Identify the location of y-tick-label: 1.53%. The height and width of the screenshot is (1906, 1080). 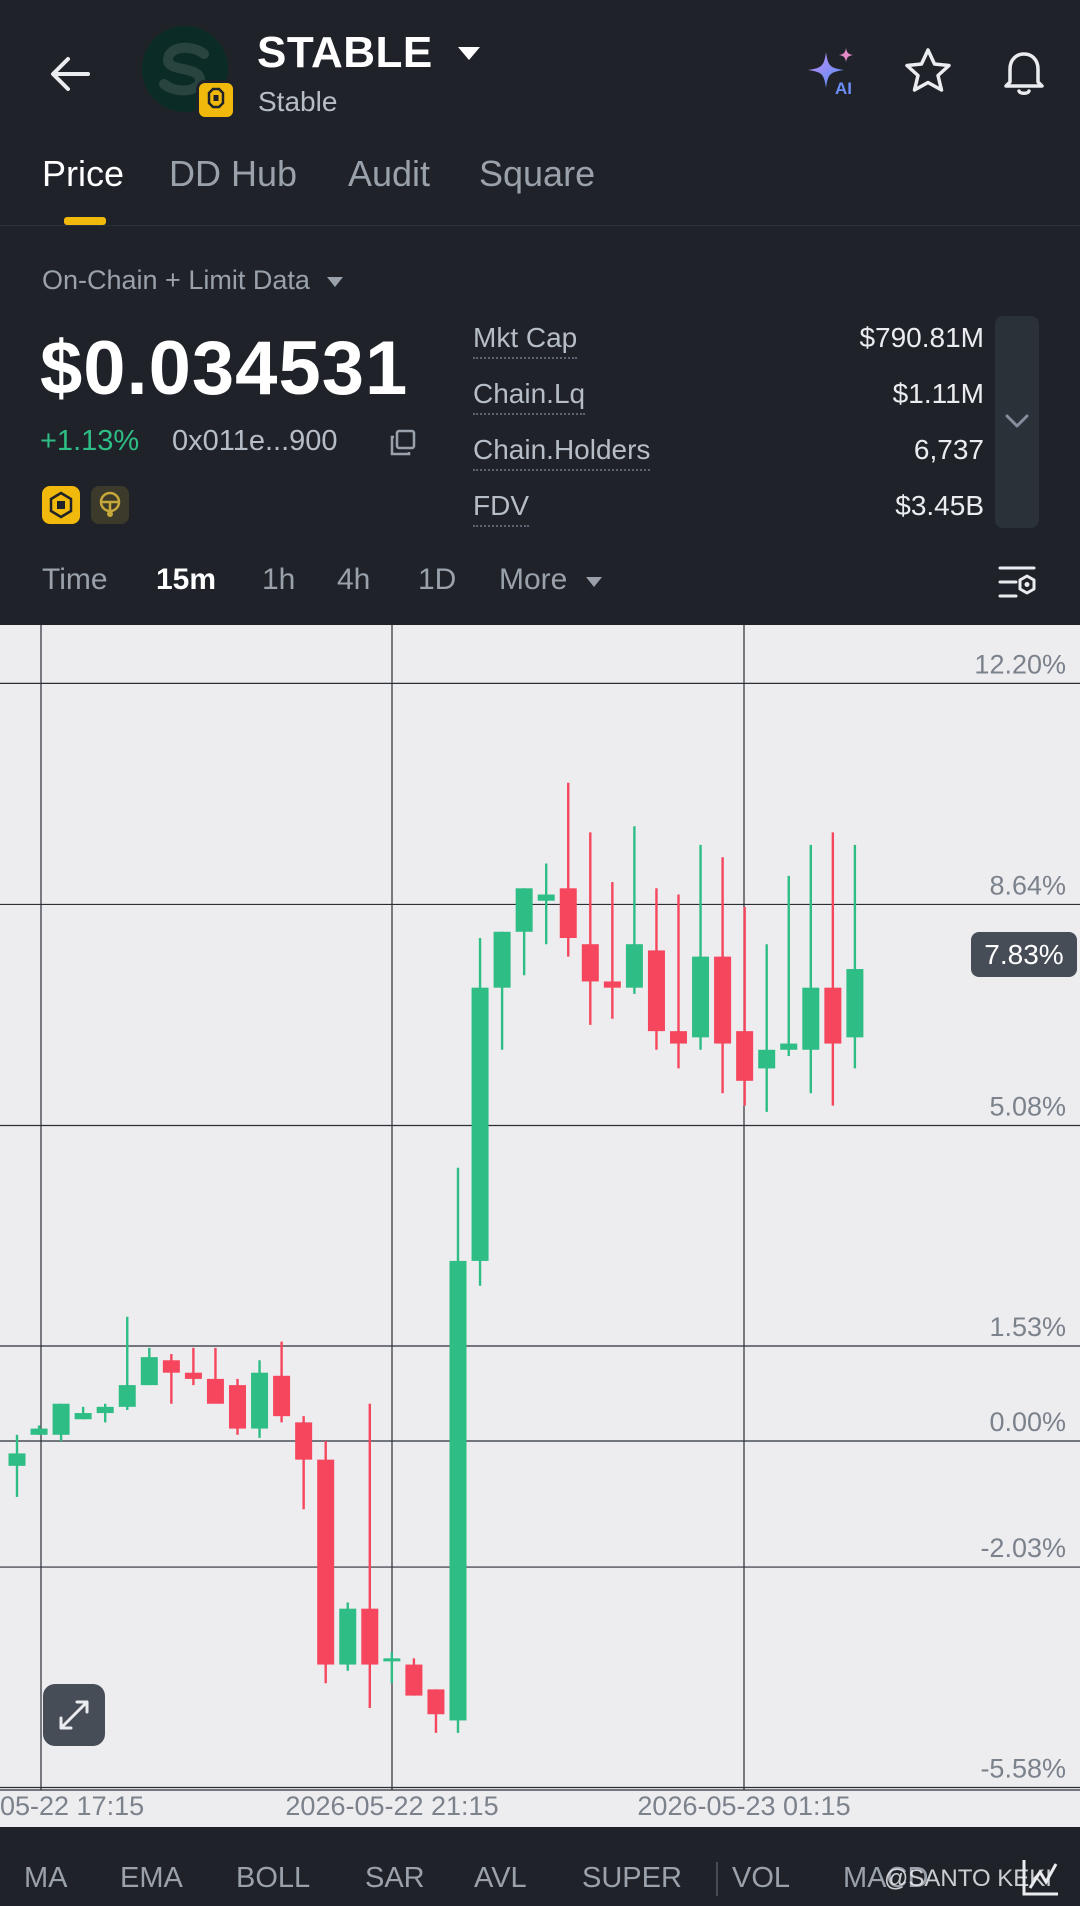
(1027, 1327).